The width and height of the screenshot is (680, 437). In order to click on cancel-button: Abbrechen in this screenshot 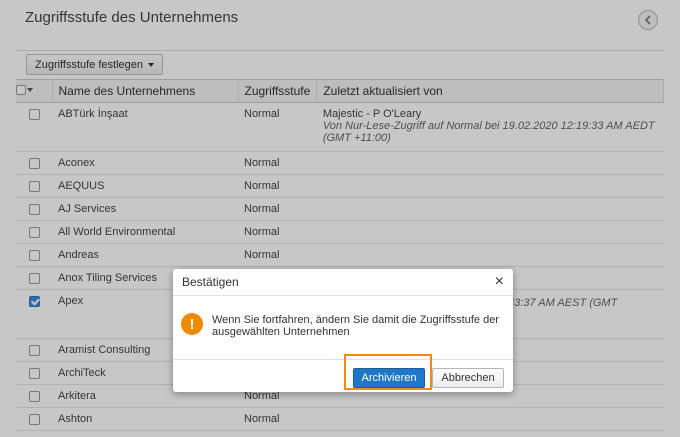, I will do `click(468, 378)`.